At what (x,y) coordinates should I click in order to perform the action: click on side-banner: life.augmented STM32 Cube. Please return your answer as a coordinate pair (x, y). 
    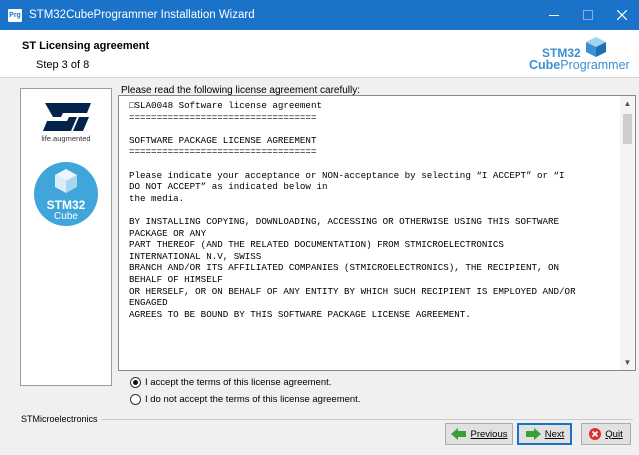
    Looking at the image, I should click on (66, 237).